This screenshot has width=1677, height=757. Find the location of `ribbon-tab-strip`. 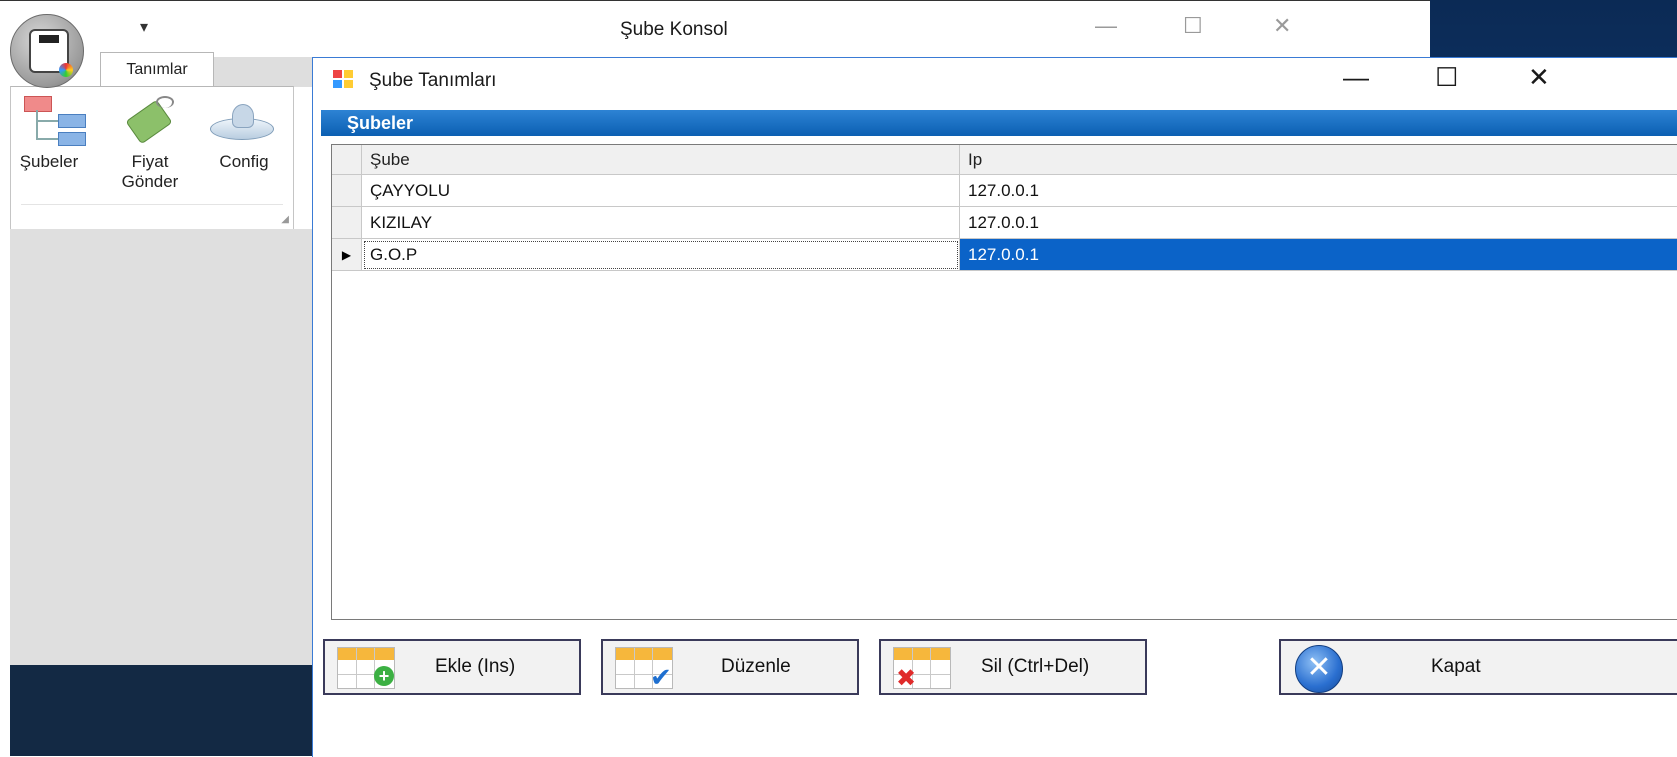

ribbon-tab-strip is located at coordinates (262, 72).